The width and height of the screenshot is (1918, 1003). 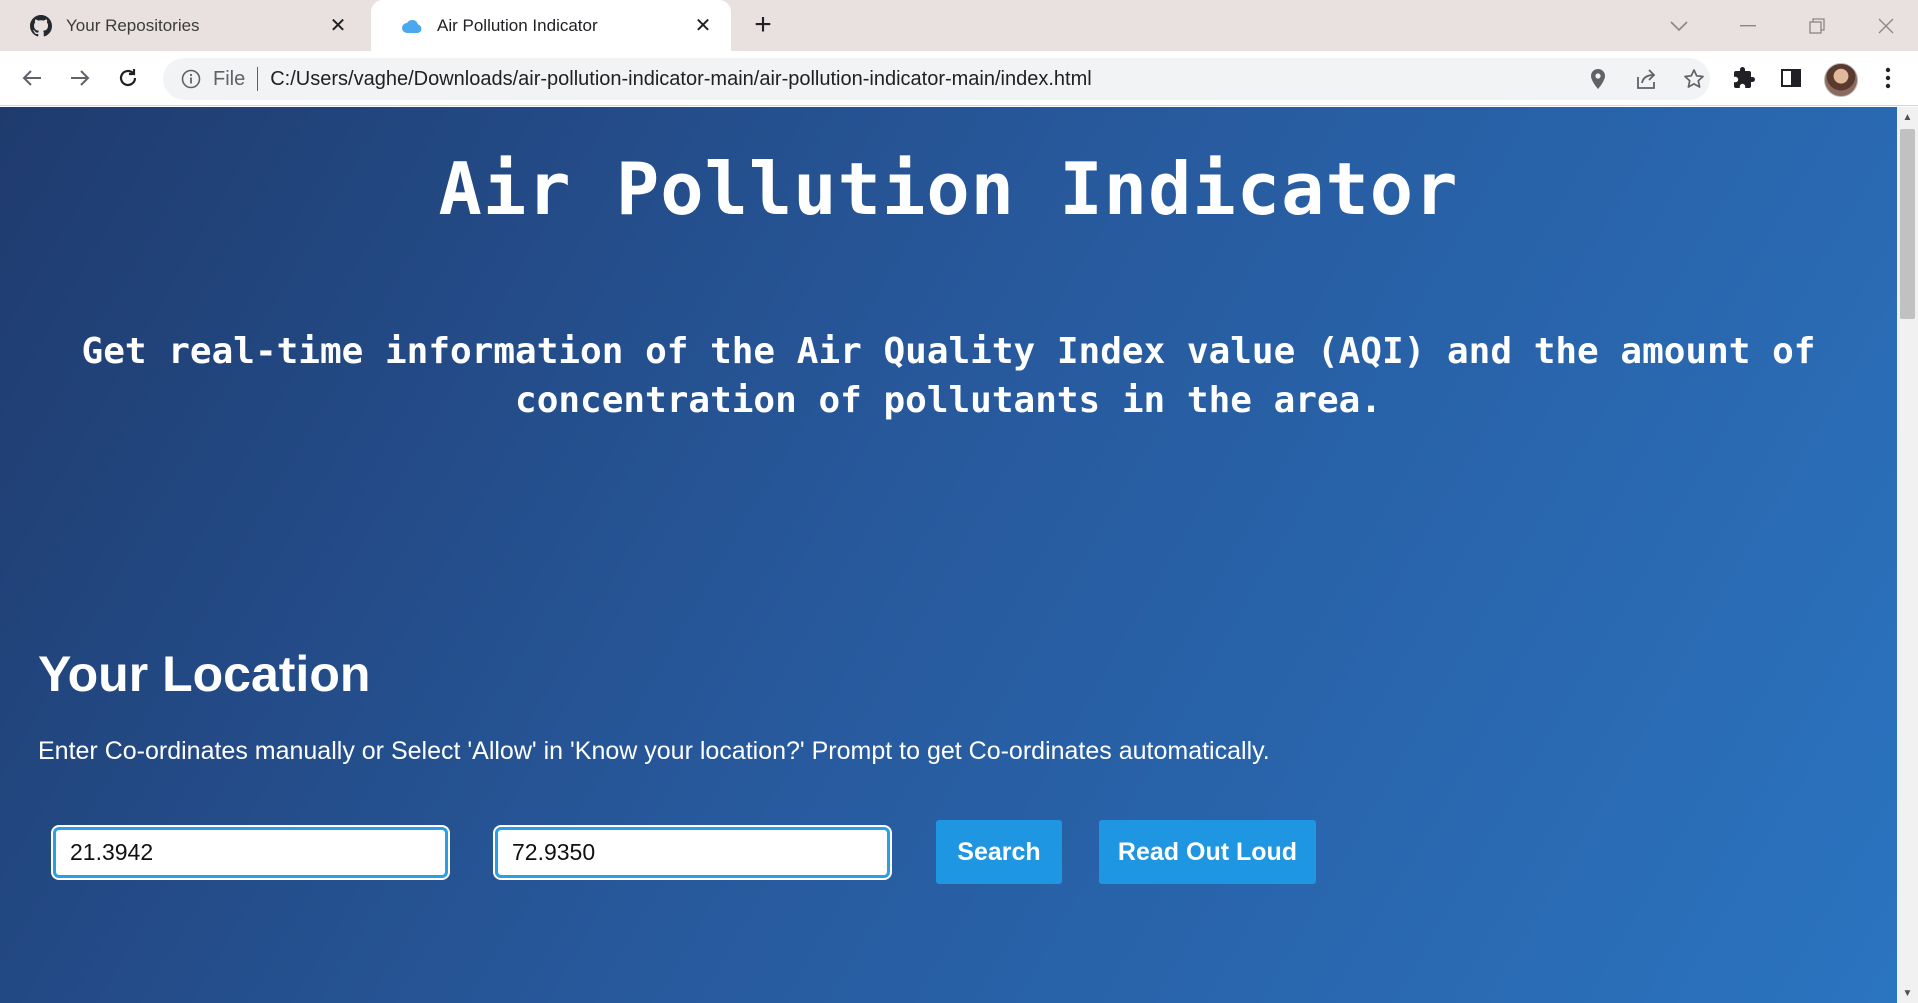 What do you see at coordinates (1907, 224) in the screenshot?
I see `scroll-thumb` at bounding box center [1907, 224].